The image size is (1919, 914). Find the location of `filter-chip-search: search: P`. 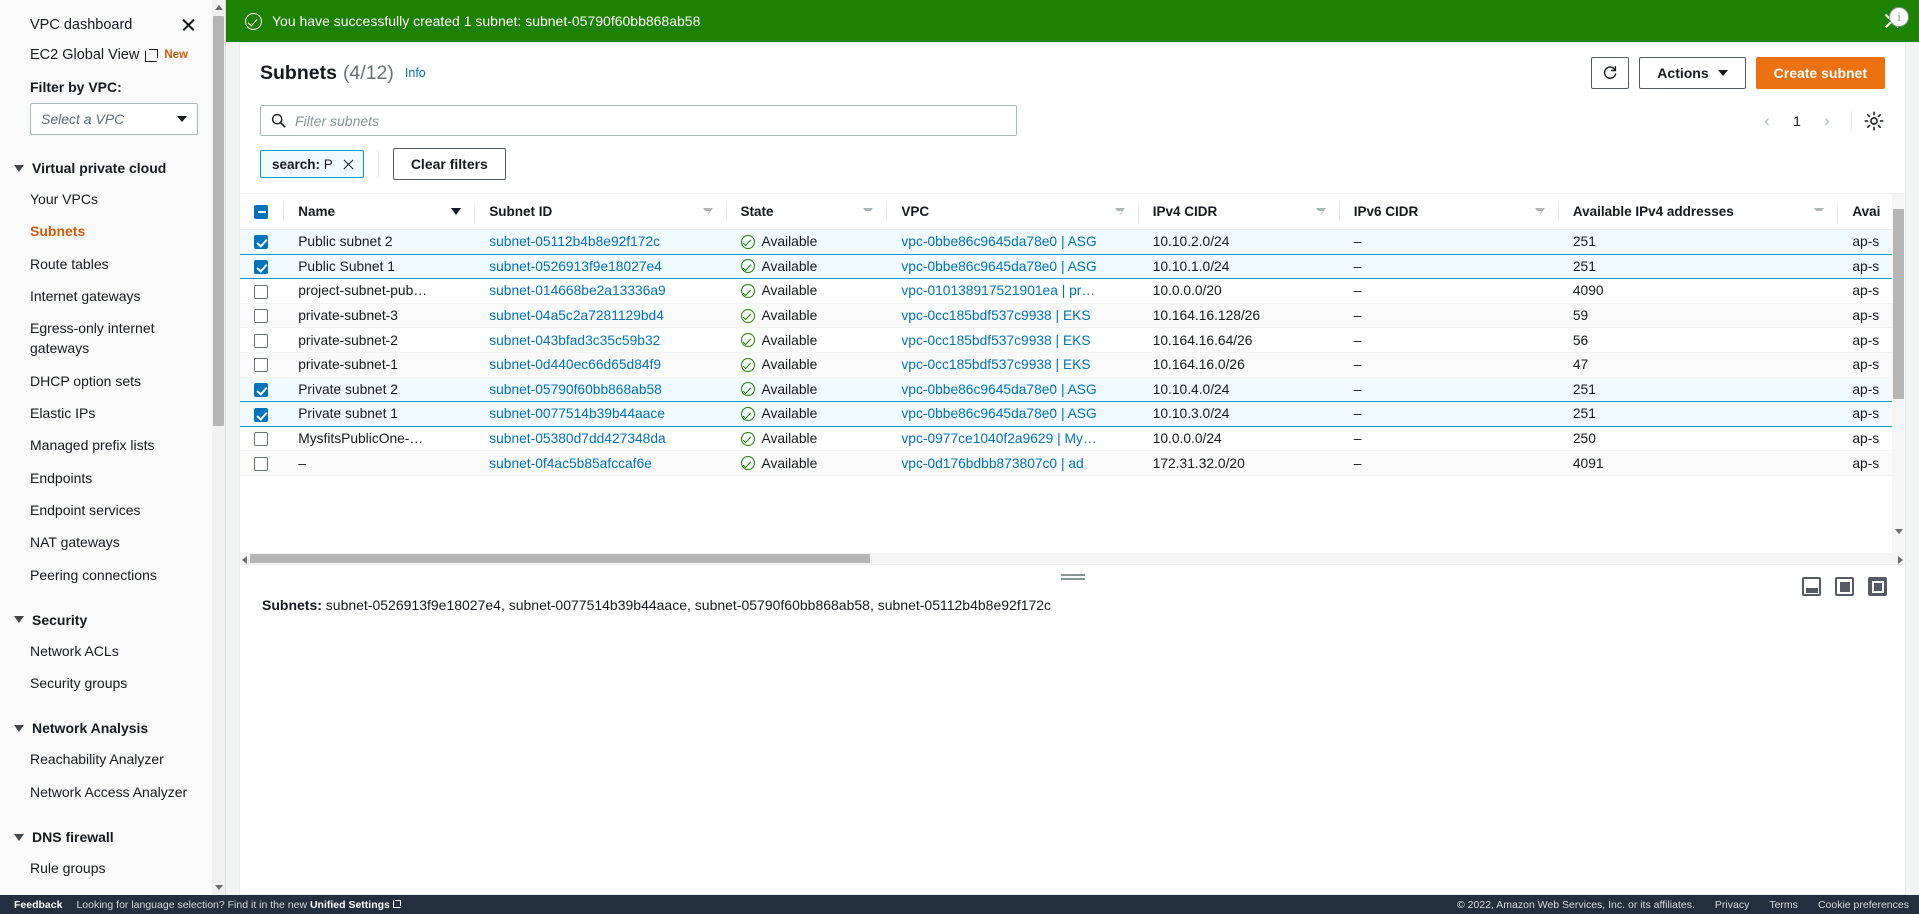

filter-chip-search: search: P is located at coordinates (312, 164).